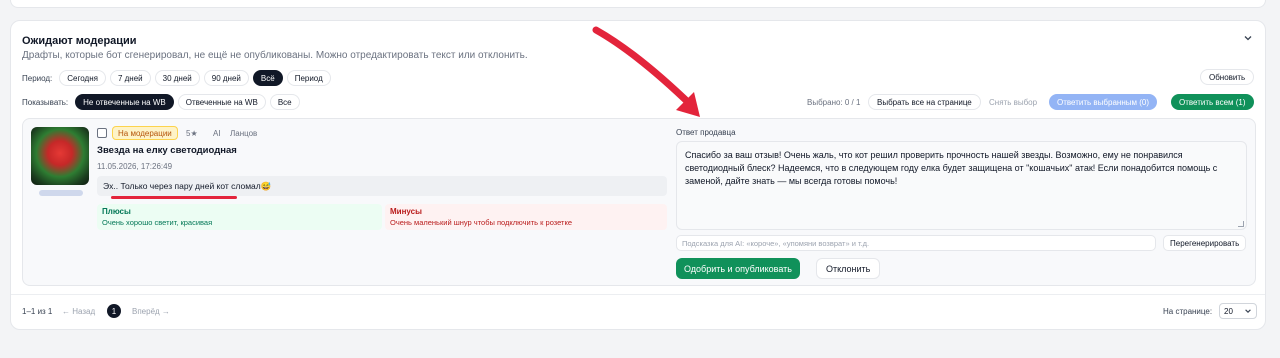  What do you see at coordinates (78, 311) in the screenshot?
I see `prev-page-button: ← Назад` at bounding box center [78, 311].